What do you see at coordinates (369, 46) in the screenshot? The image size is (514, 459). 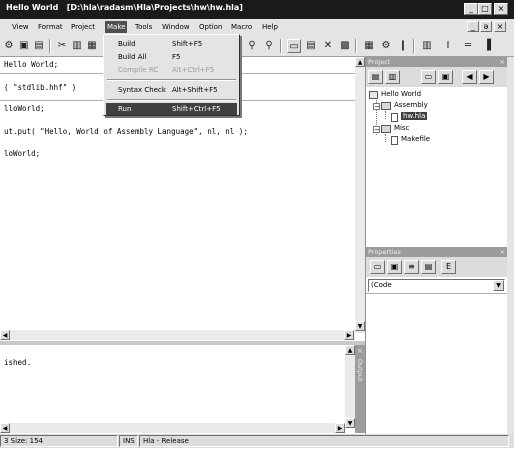 I see `grid-icon: ▦` at bounding box center [369, 46].